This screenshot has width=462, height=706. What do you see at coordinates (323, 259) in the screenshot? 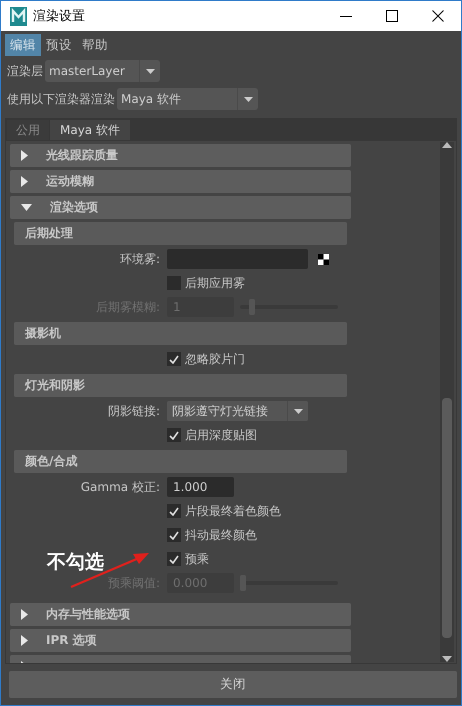
I see `checker-icon` at bounding box center [323, 259].